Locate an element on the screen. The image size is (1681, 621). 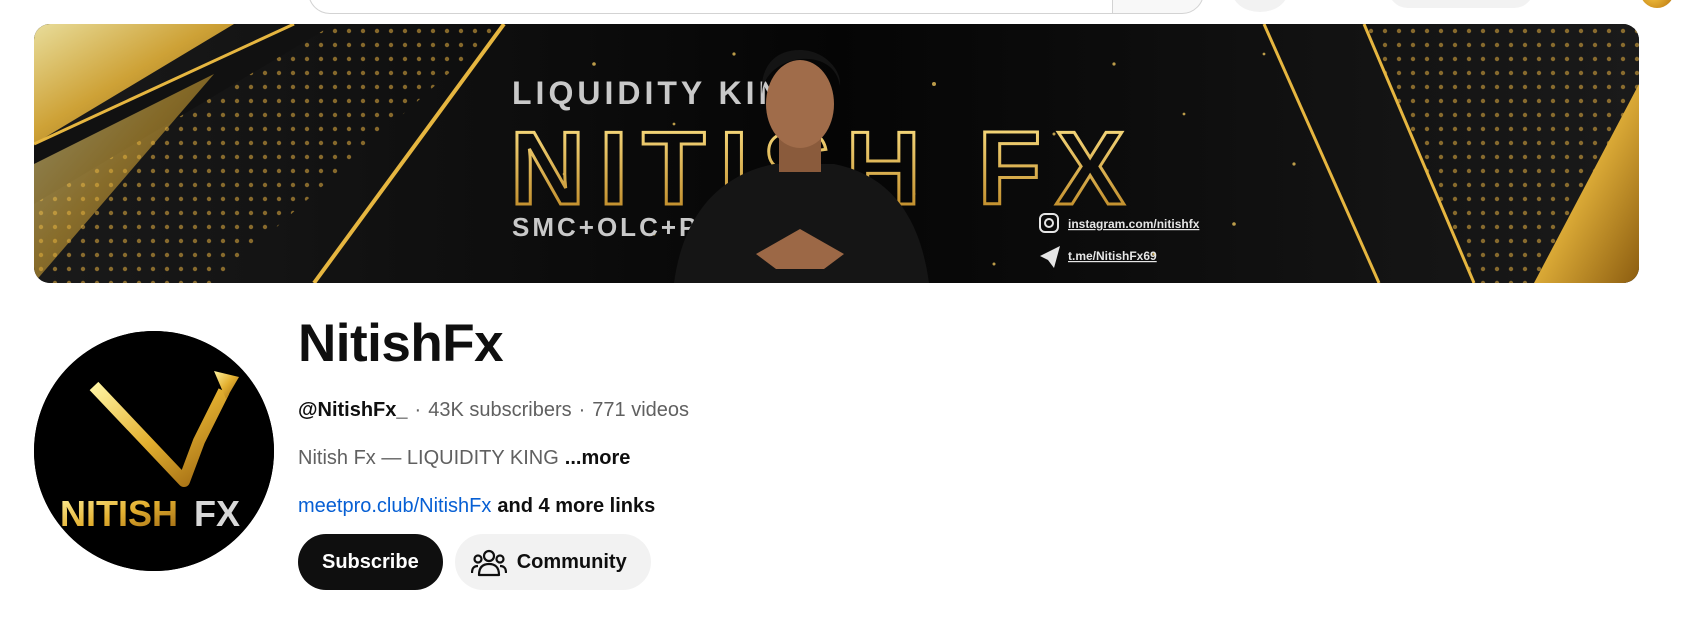
community-button: Community is located at coordinates (552, 562).